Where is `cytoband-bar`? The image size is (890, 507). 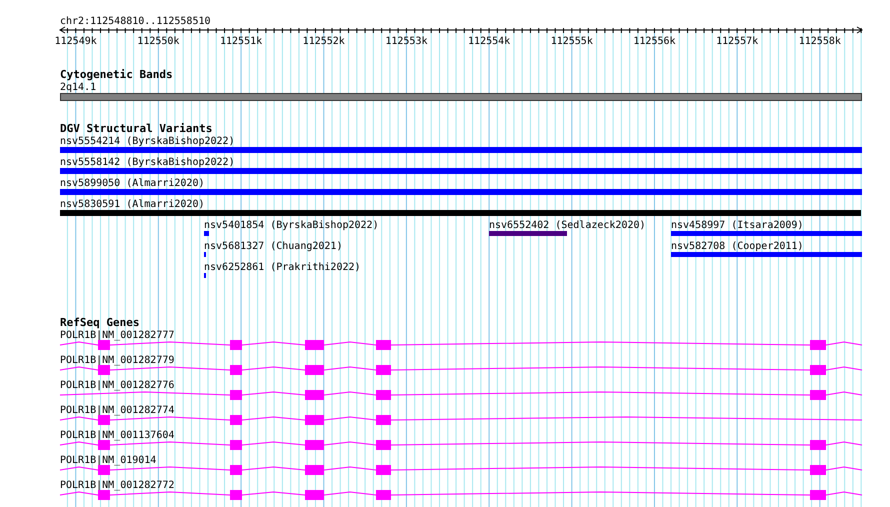 cytoband-bar is located at coordinates (461, 97).